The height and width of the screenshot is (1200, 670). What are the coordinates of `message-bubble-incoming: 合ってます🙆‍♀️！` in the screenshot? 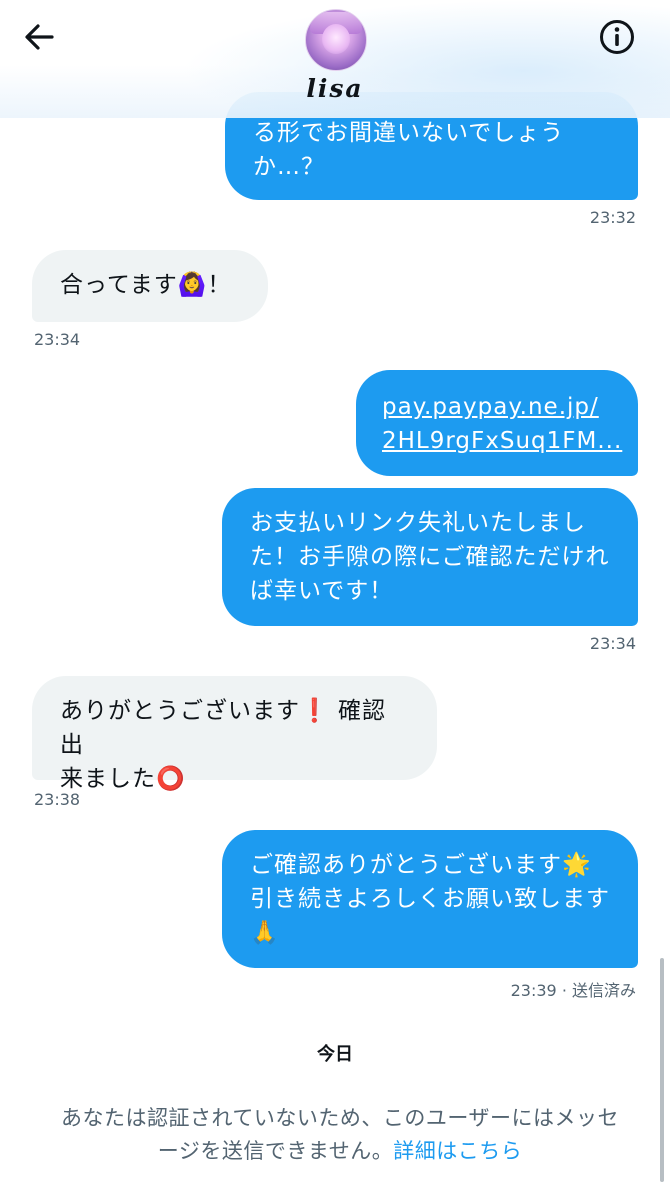 It's located at (150, 286).